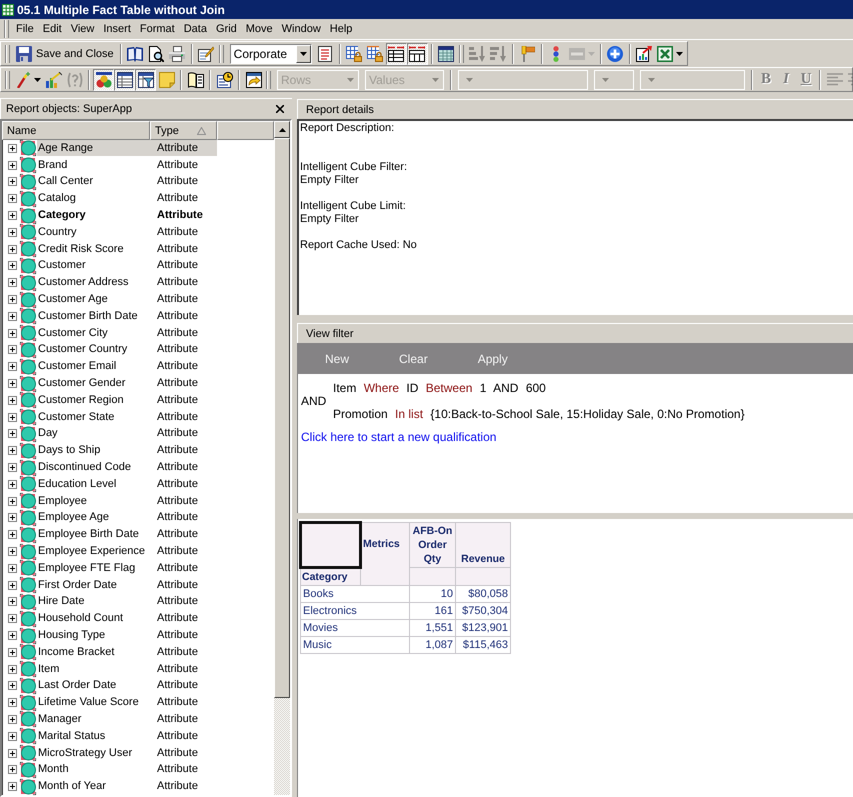  What do you see at coordinates (127, 602) in the screenshot?
I see `object-list-item: Hire Date Attribute` at bounding box center [127, 602].